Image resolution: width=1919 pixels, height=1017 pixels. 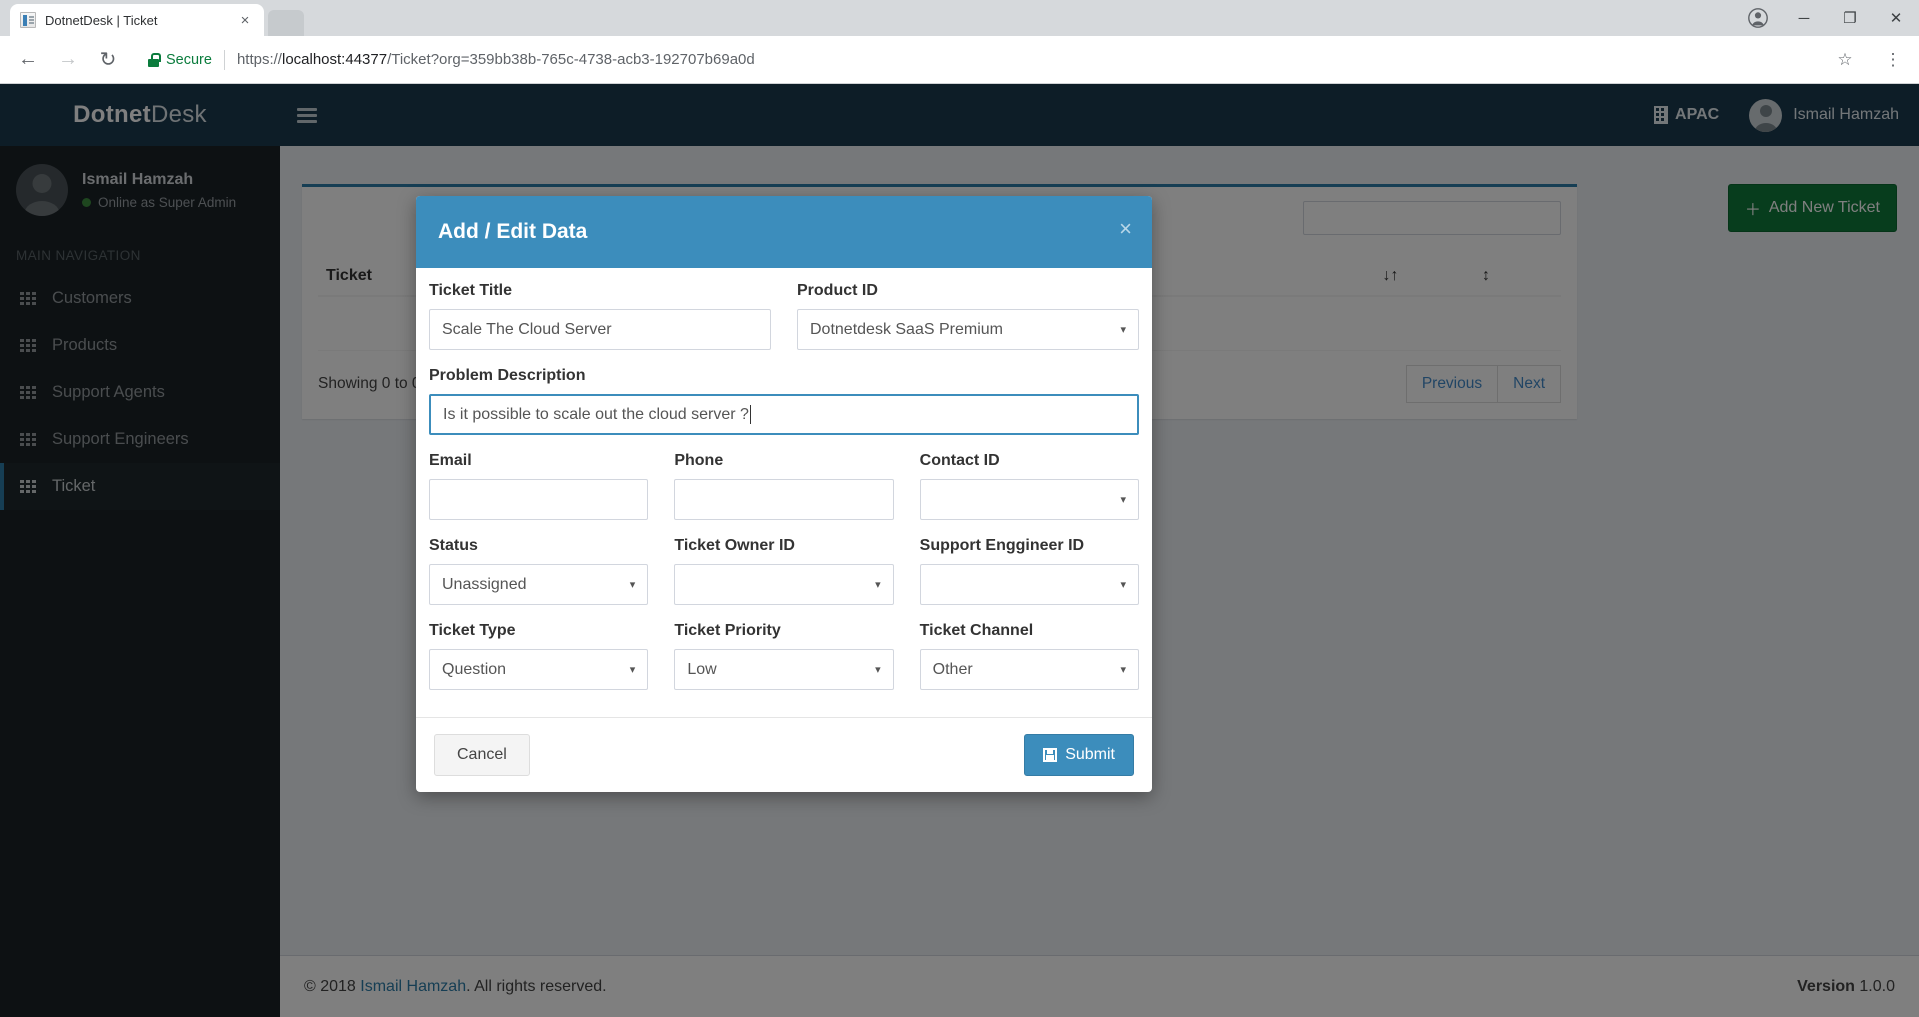 I want to click on secure-label: Secure, so click(x=189, y=59).